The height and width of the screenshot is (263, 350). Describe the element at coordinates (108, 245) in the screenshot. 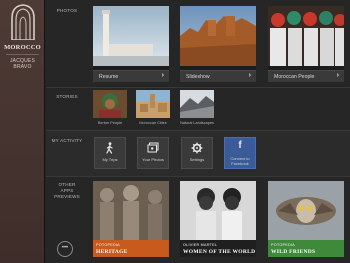

I see `heritage-publisher: POTOPEDIA` at that location.